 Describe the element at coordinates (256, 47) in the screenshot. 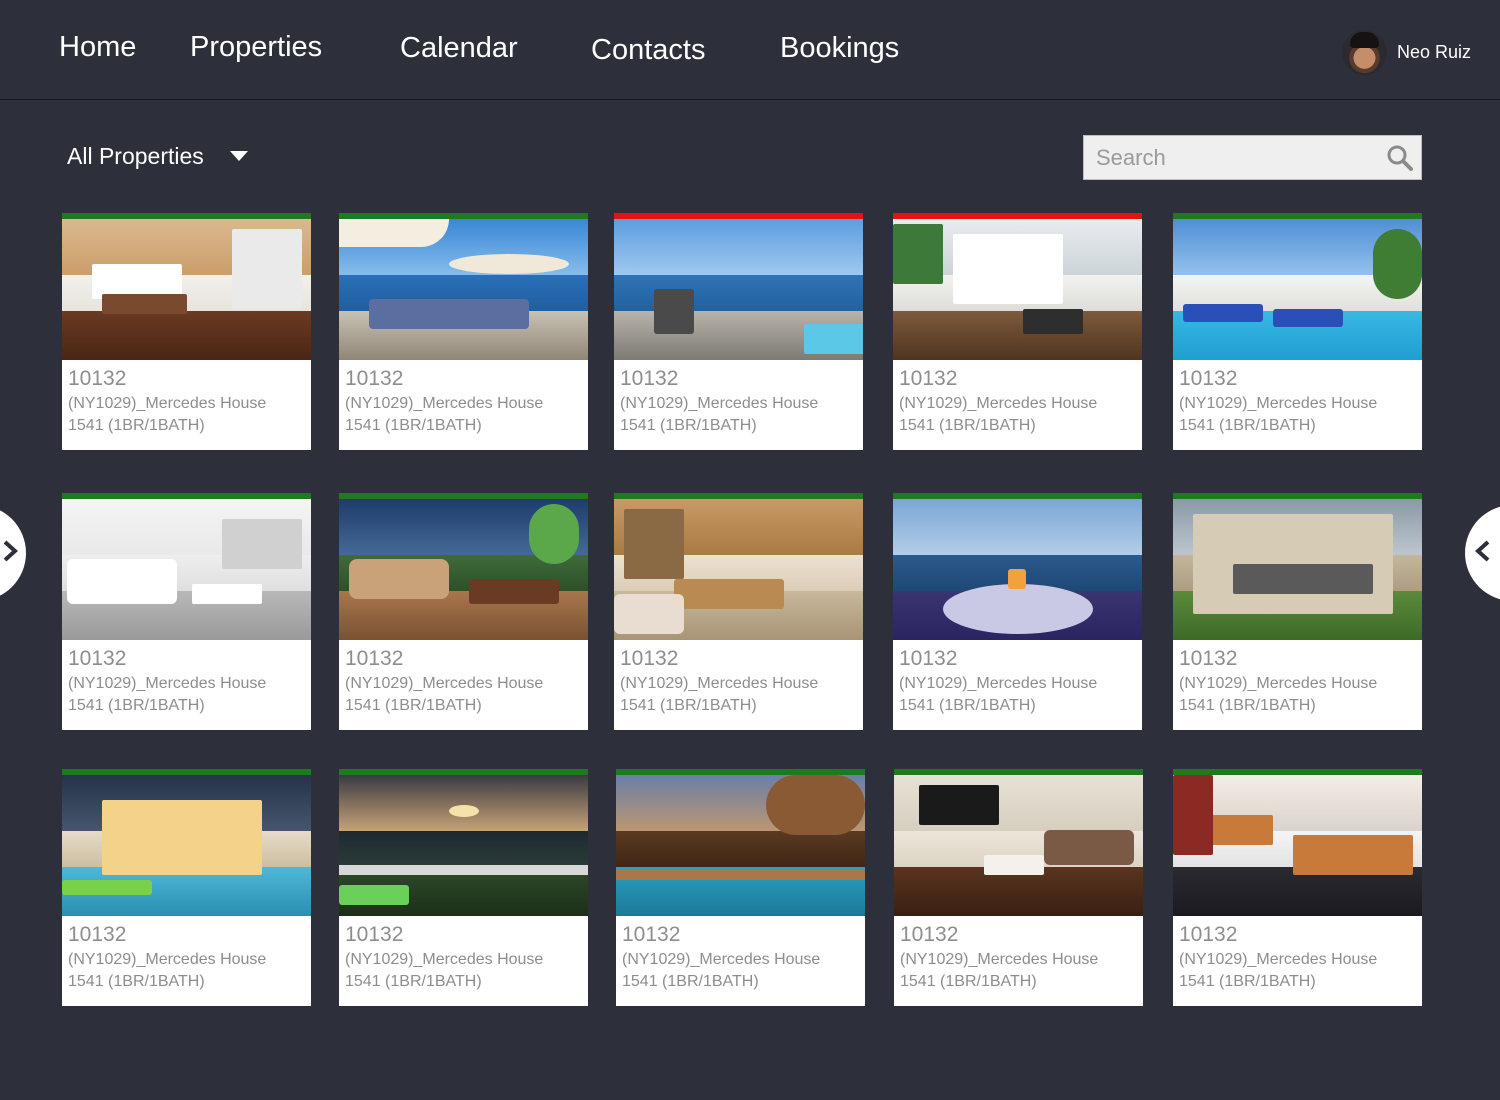

I see `nav-properties: Properties` at that location.